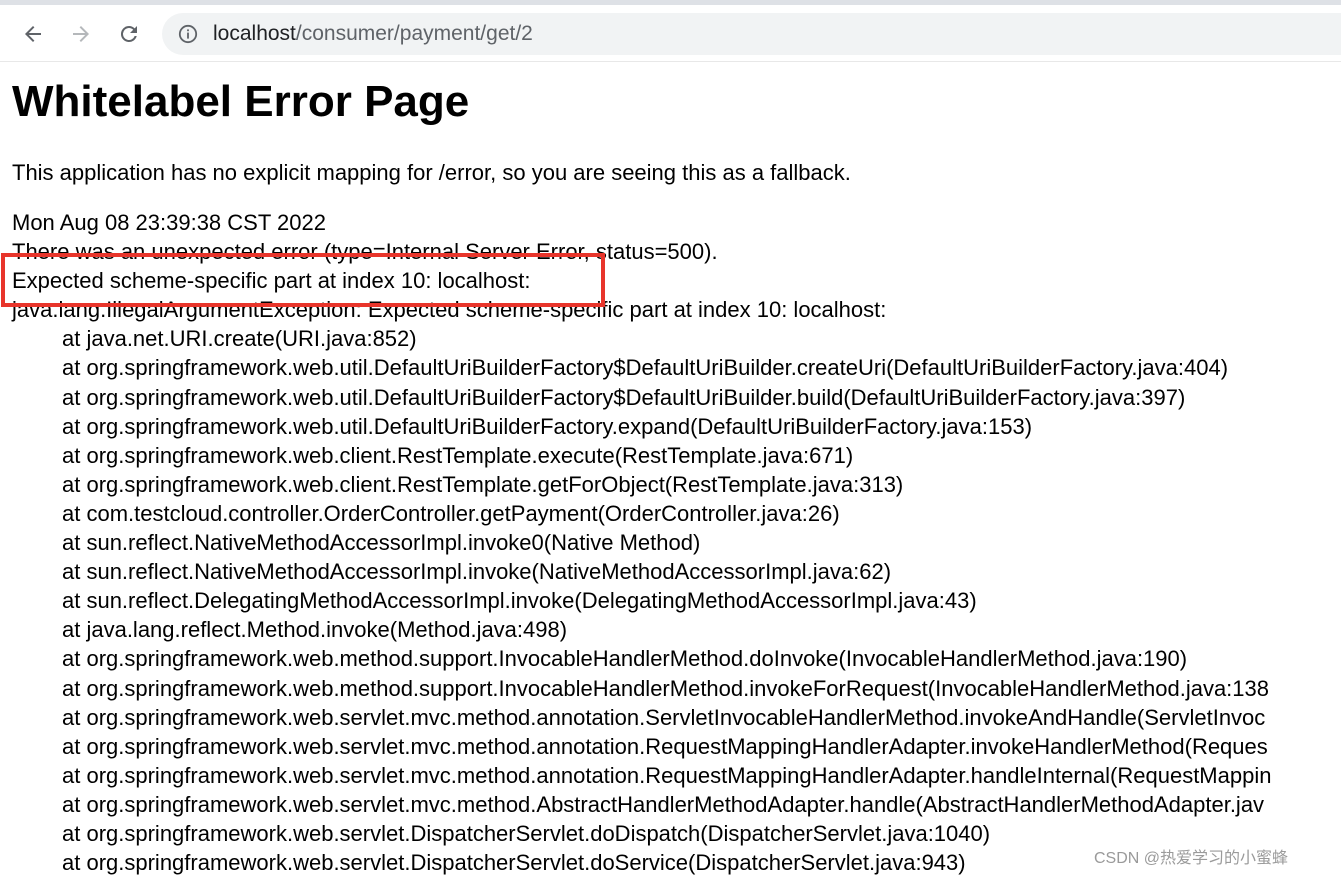 The height and width of the screenshot is (877, 1341). What do you see at coordinates (239, 339) in the screenshot?
I see `stack-frame: at java.net.URI.create(URI.java:852)` at bounding box center [239, 339].